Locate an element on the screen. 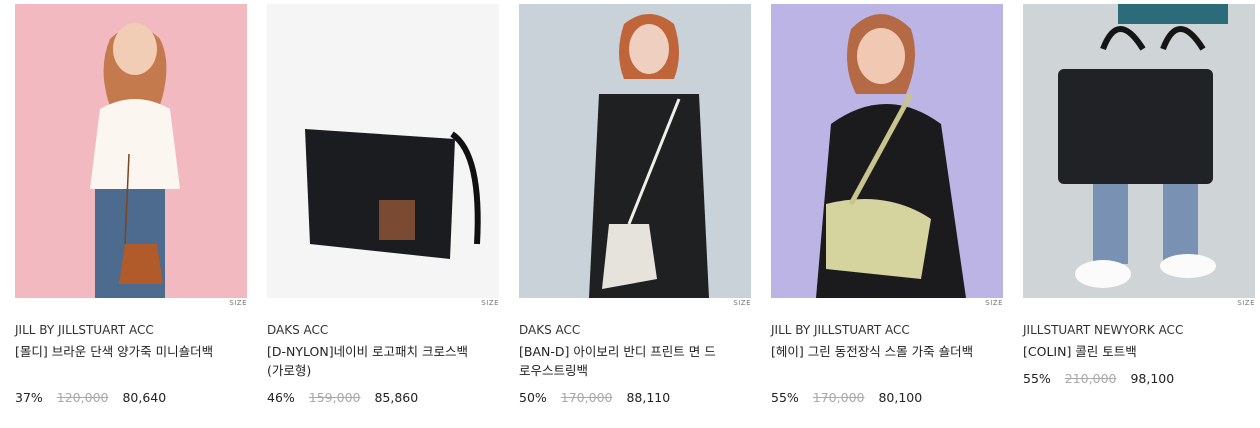 The image size is (1260, 428). price-row: 55% 210,000 98,100 is located at coordinates (1103, 378).